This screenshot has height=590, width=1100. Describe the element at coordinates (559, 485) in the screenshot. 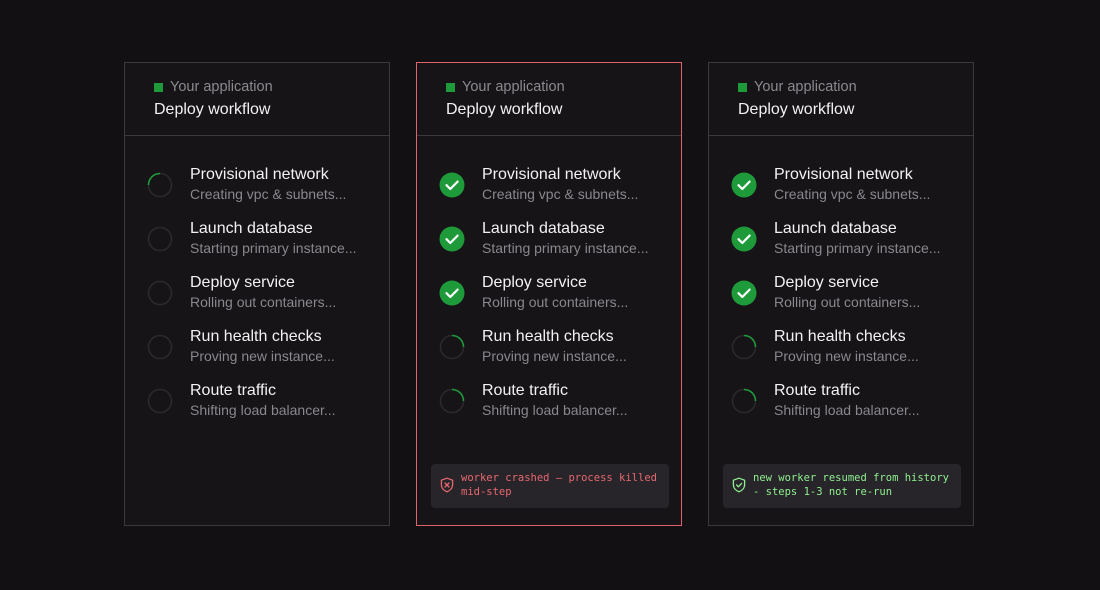

I see `notice-text: worker crashed — process killed mid-step` at that location.